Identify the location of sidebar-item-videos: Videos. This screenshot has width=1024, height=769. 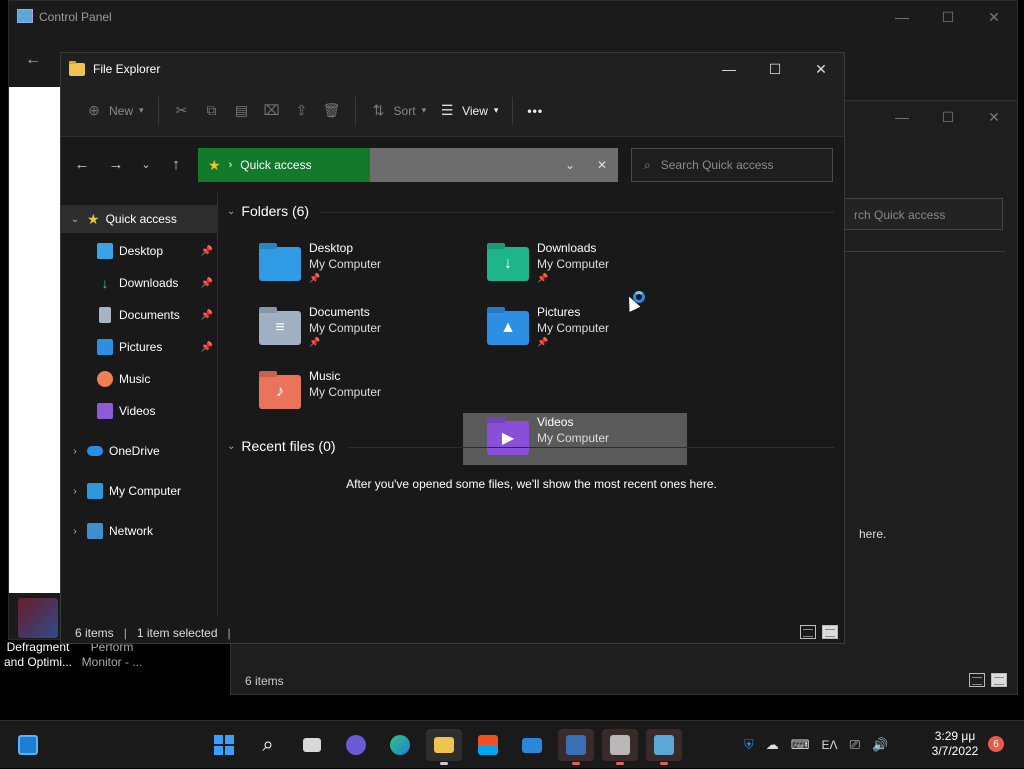
(139, 411).